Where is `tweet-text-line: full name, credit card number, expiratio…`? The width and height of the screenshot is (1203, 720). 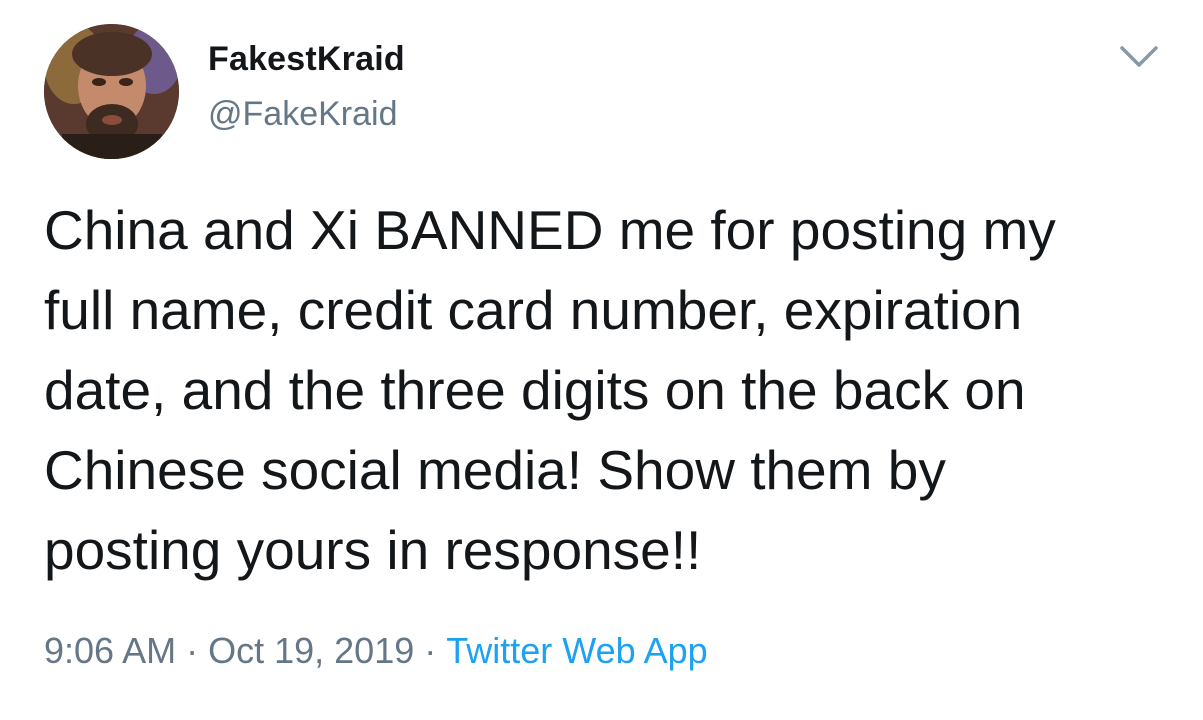
tweet-text-line: full name, credit card number, expiratio… is located at coordinates (533, 310).